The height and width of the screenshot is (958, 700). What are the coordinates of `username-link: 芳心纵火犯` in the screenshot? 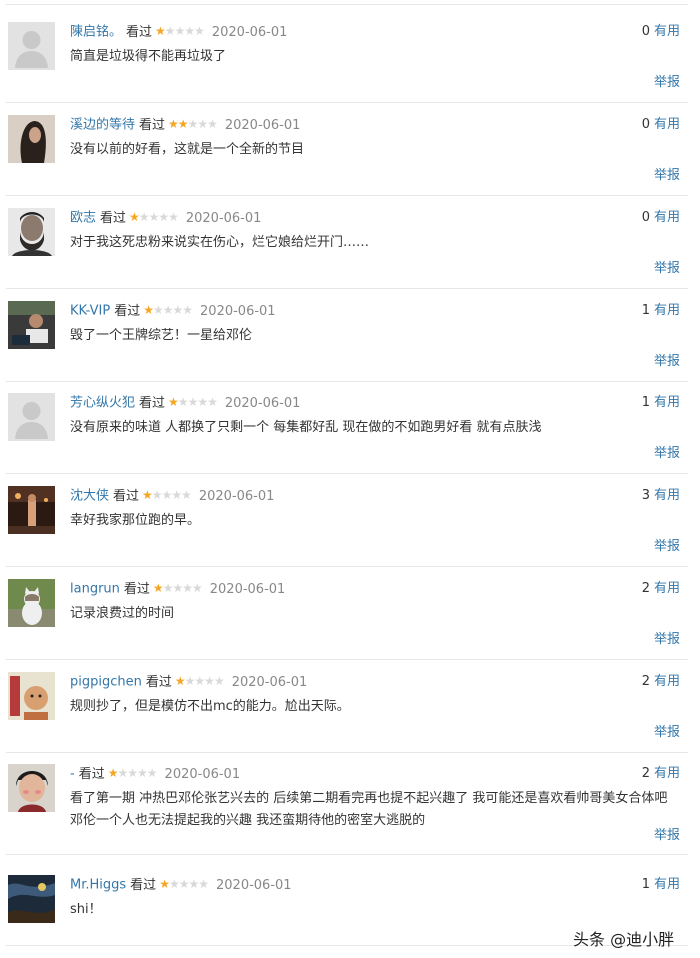 It's located at (102, 403).